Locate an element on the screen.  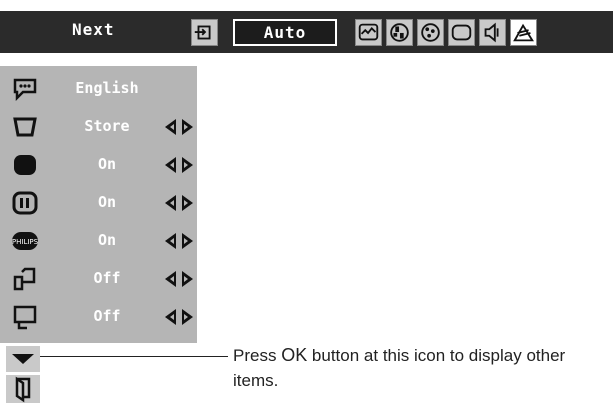
logo-icon: PHILIPS is located at coordinates (25, 241).